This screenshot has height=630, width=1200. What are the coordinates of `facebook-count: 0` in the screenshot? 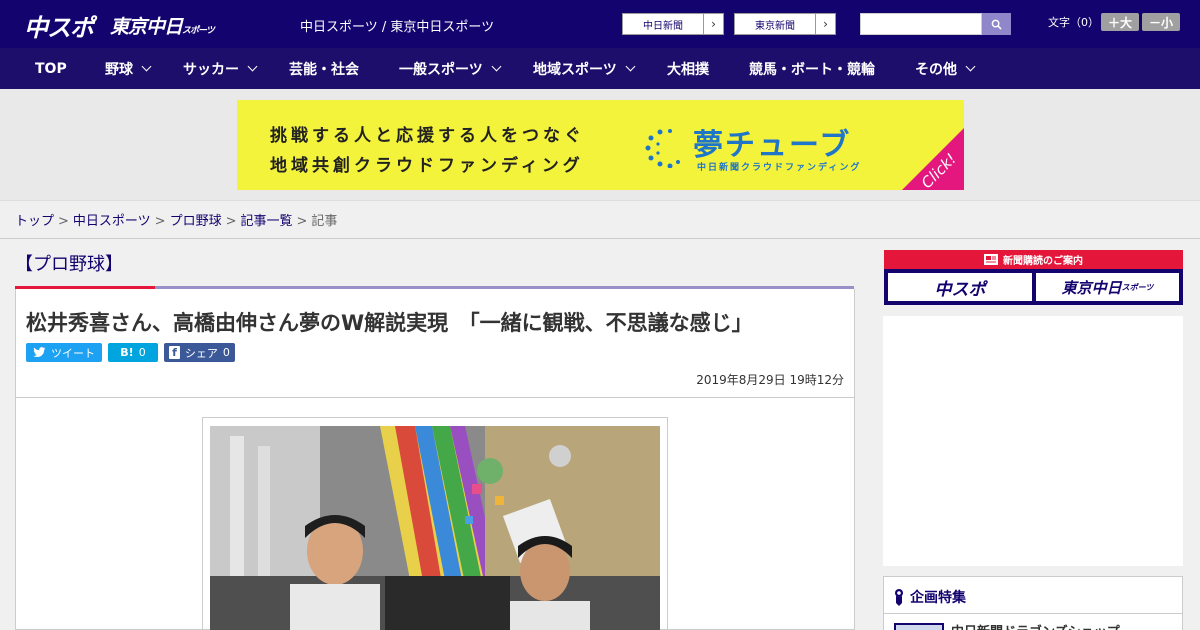 It's located at (226, 352).